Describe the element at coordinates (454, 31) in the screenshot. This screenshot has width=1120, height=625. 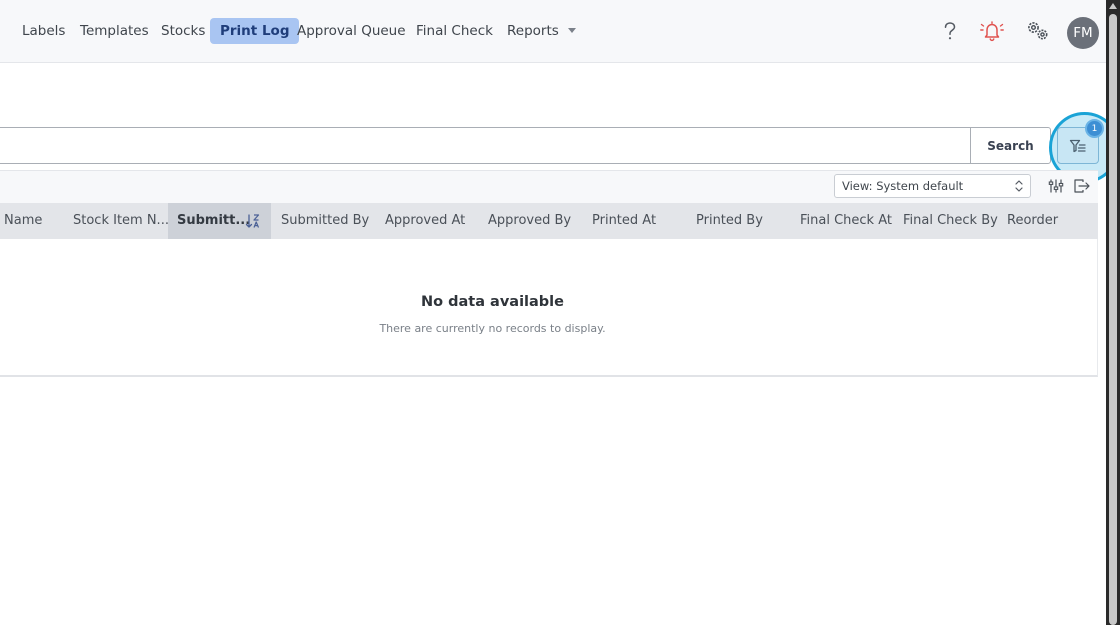
I see `nav-item-final-check: Final Check` at that location.